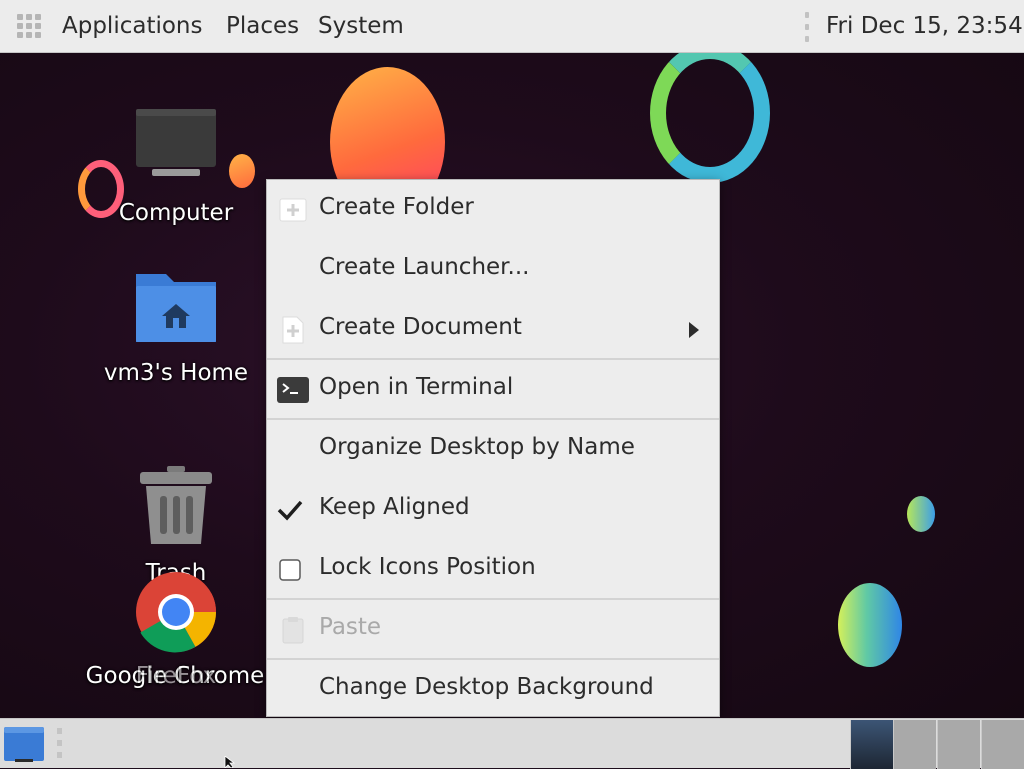  I want to click on monitor-icon, so click(176, 142).